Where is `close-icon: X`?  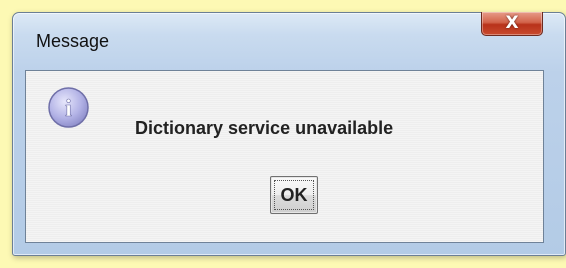
close-icon: X is located at coordinates (512, 23).